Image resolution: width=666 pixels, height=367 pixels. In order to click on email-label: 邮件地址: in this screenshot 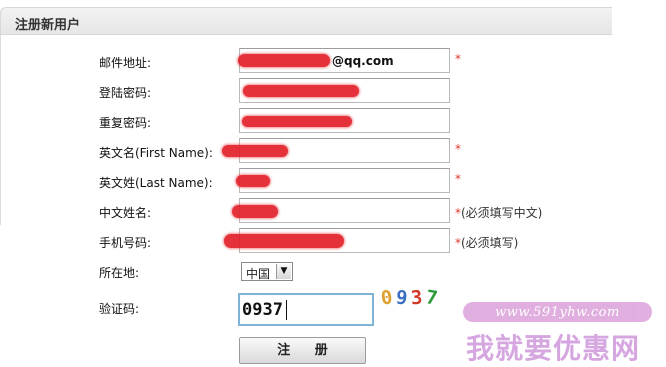, I will do `click(125, 63)`.